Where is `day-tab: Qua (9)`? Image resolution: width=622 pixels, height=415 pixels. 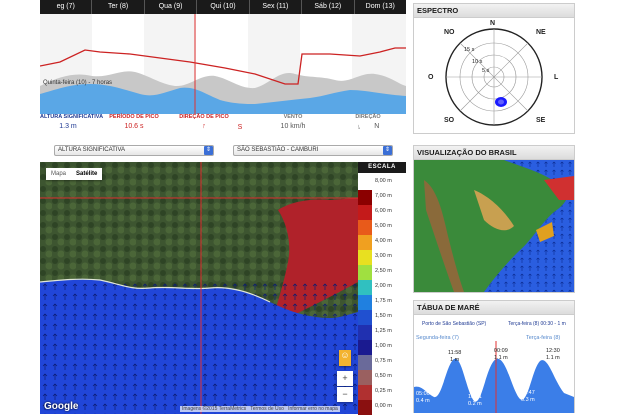 day-tab: Qua (9) is located at coordinates (171, 7).